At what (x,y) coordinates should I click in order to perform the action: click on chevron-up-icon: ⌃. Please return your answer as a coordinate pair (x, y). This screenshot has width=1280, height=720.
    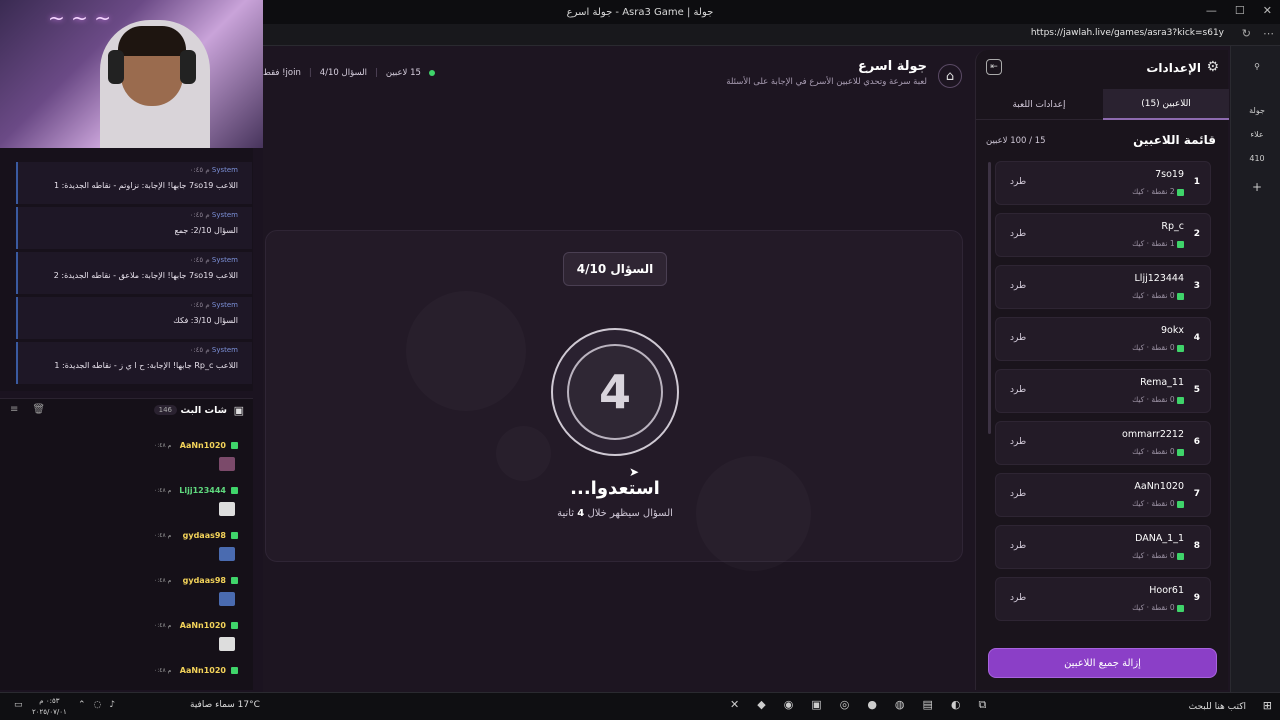
    Looking at the image, I should click on (82, 705).